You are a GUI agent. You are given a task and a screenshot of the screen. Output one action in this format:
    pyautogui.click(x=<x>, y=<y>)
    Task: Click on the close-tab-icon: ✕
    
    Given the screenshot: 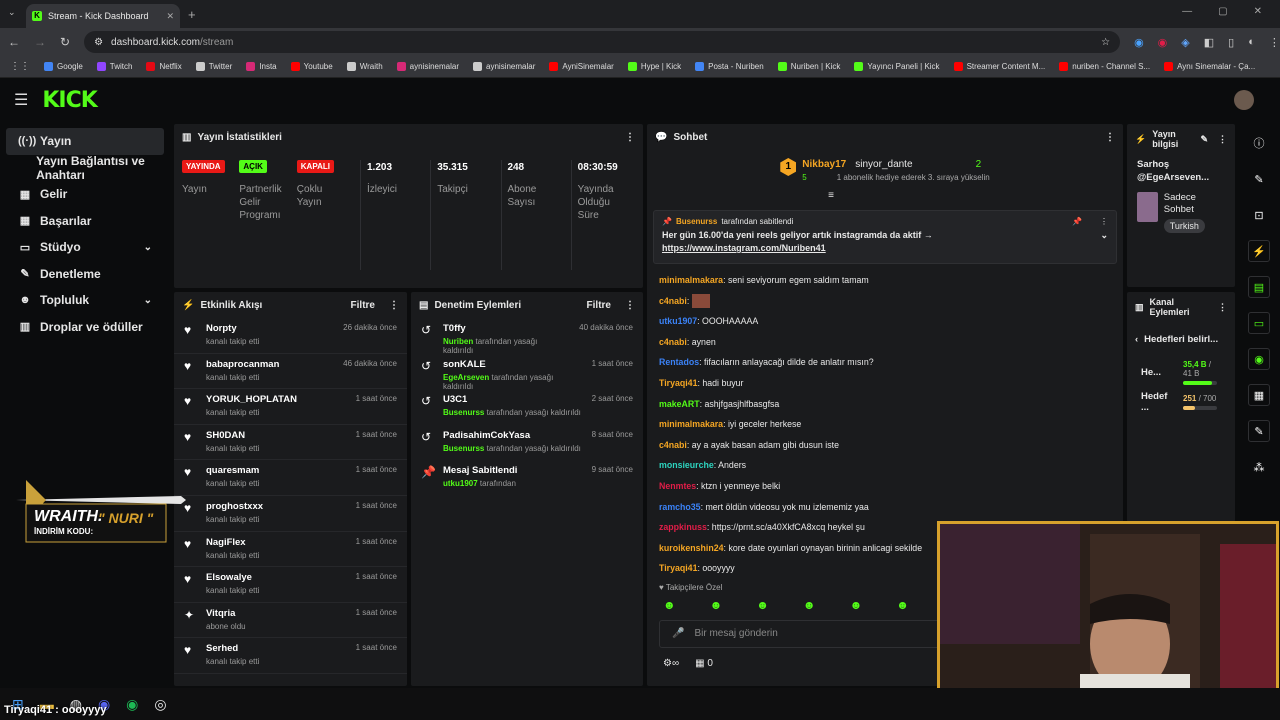 What is the action you would take?
    pyautogui.click(x=170, y=16)
    